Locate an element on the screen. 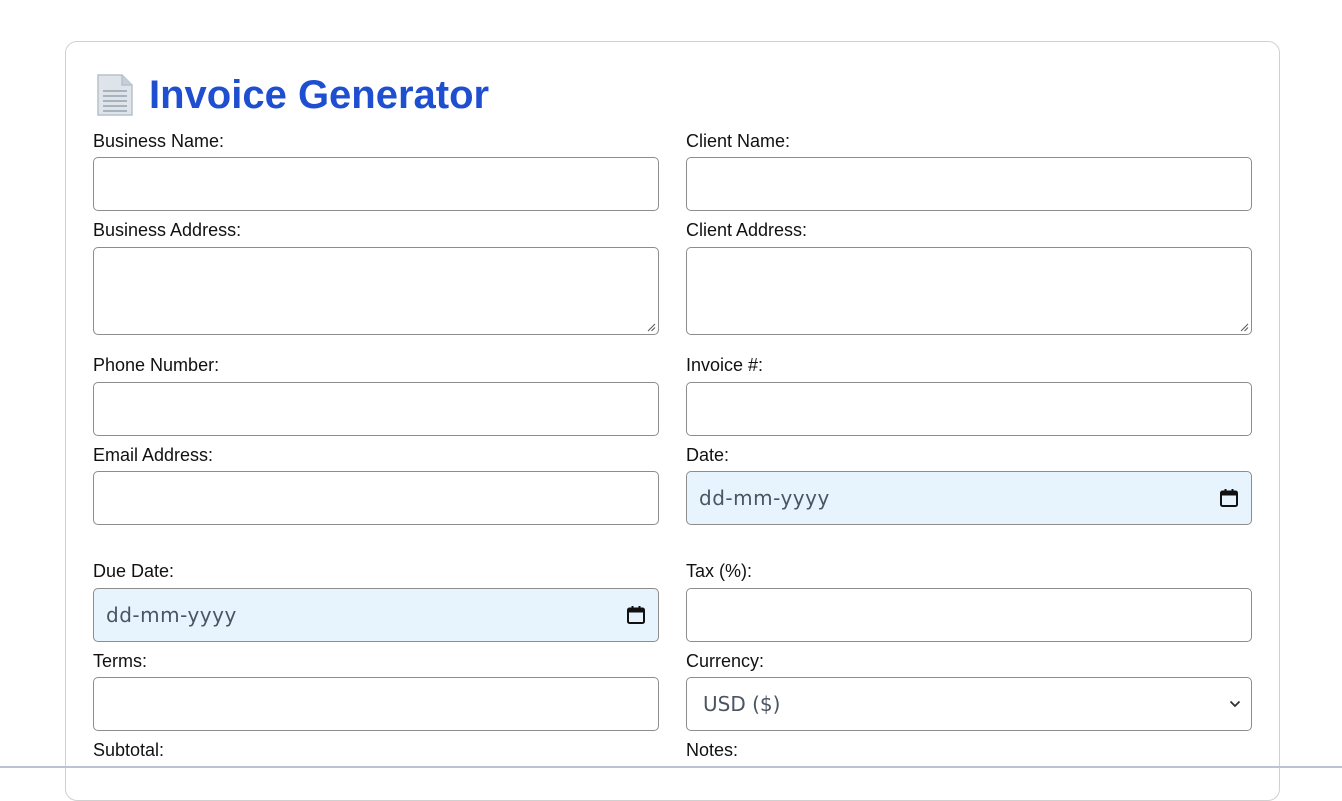 The height and width of the screenshot is (801, 1342). business-name-input is located at coordinates (376, 184).